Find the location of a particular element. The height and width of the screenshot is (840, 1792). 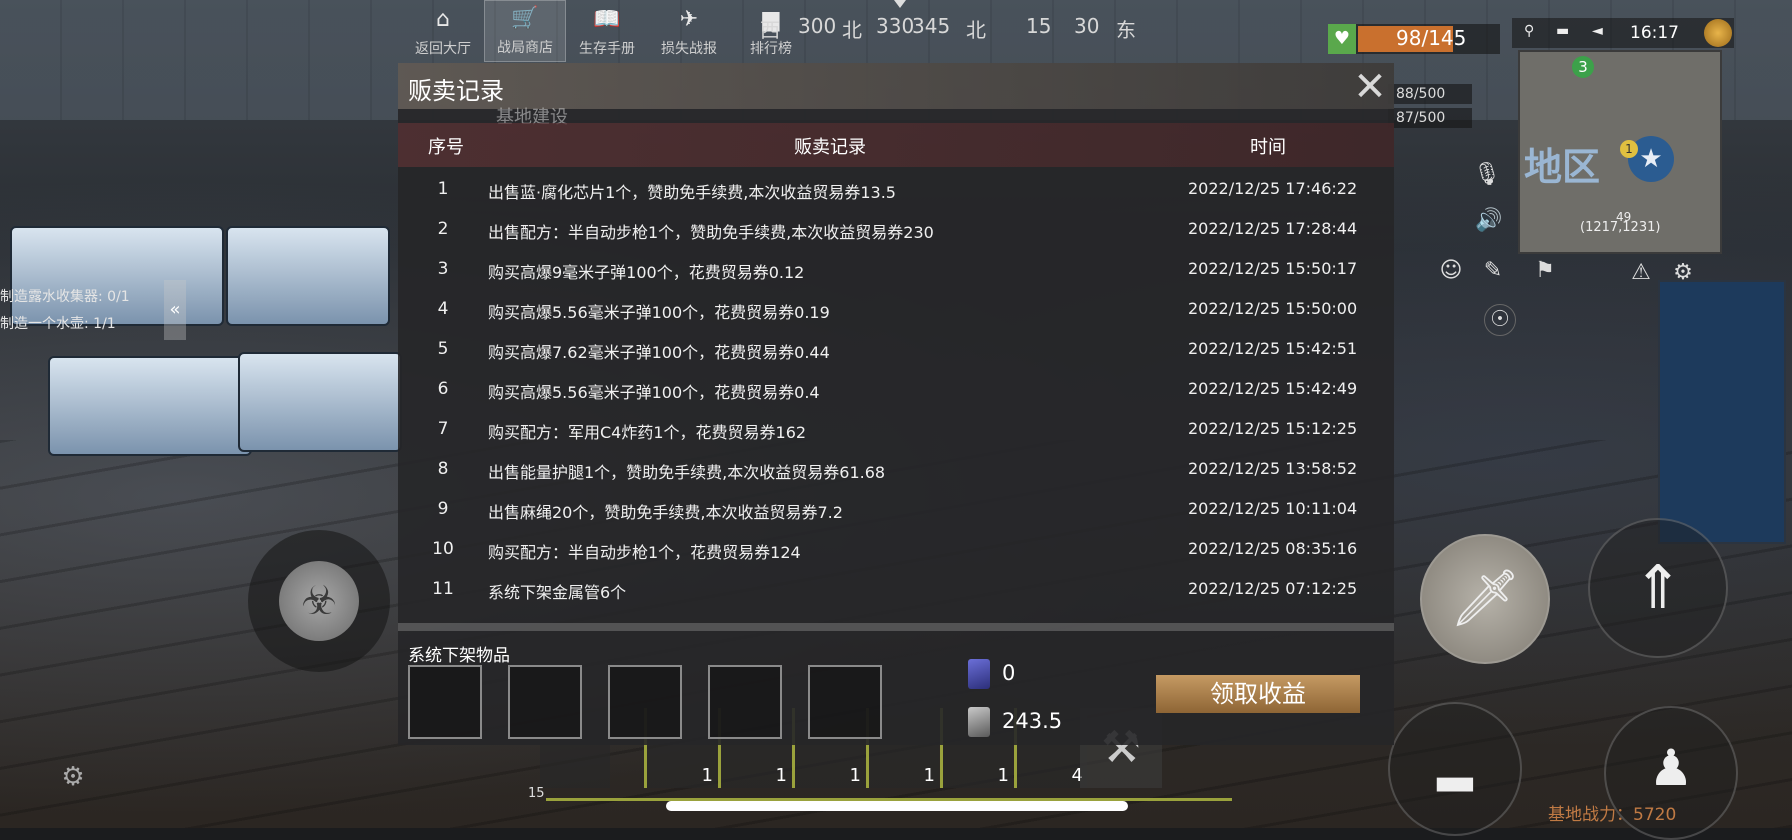

jump-button: ⇑ is located at coordinates (1658, 588).